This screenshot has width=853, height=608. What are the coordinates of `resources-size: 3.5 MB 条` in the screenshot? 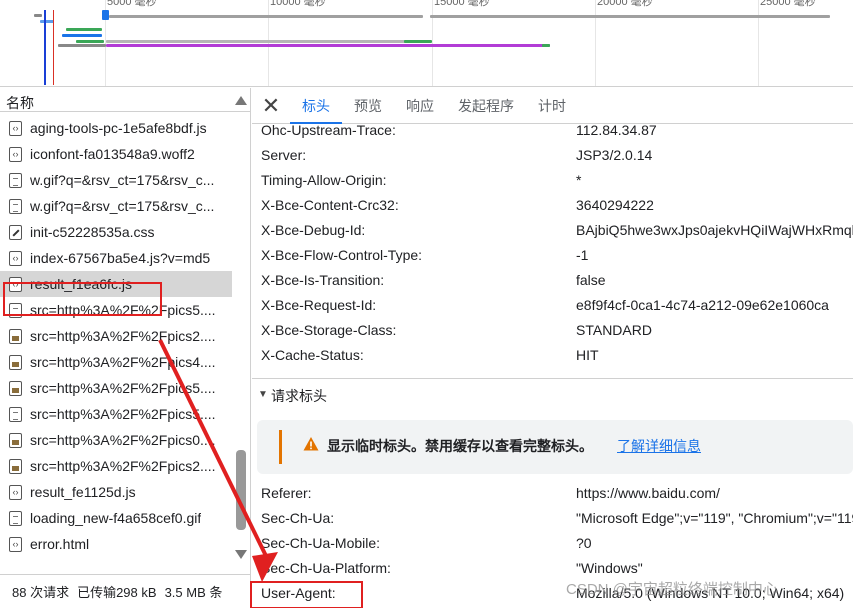 It's located at (193, 592).